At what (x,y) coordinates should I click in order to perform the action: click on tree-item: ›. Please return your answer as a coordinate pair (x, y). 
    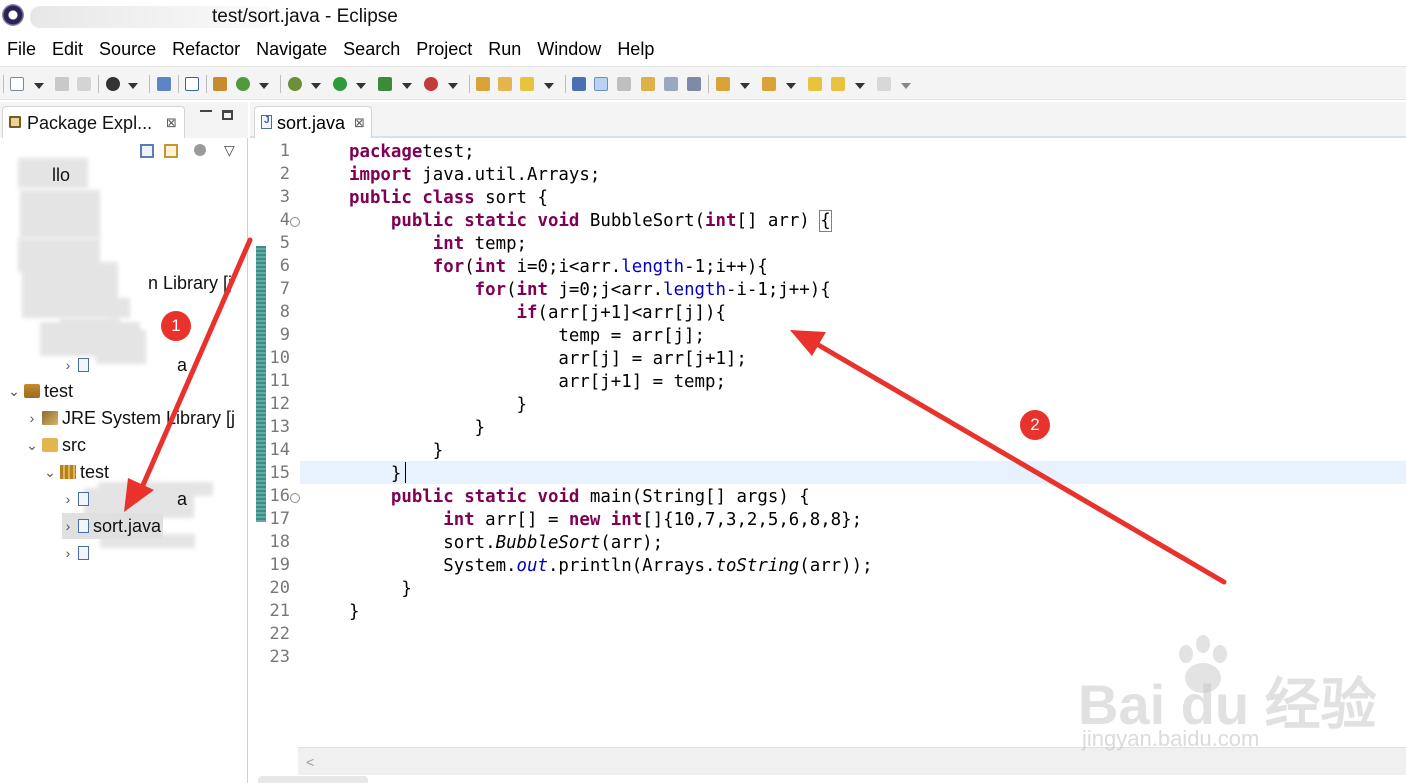
    Looking at the image, I should click on (77, 553).